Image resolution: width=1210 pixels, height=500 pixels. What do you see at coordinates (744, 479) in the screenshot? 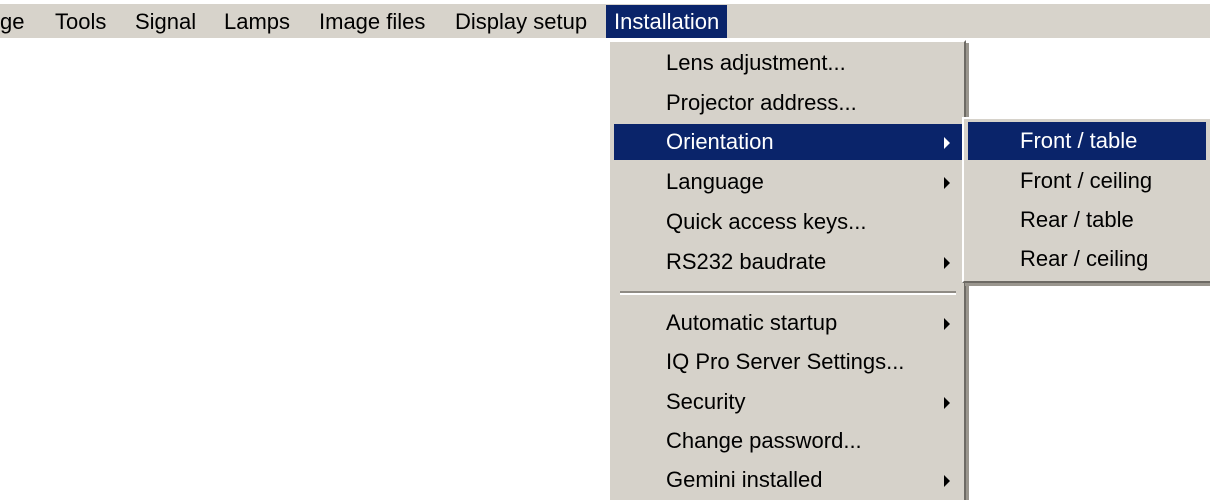
I see `menu-item-label: Gemini installed` at bounding box center [744, 479].